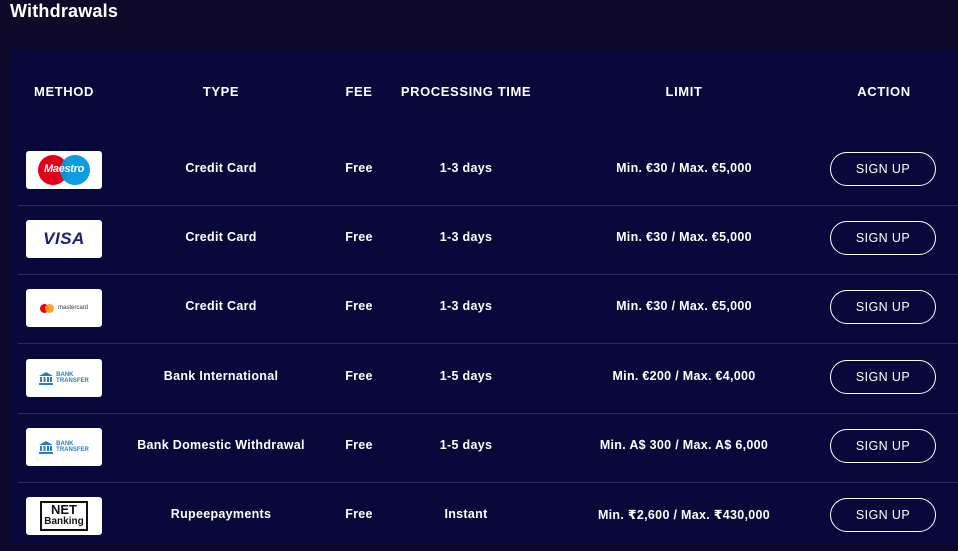  I want to click on header-limit: LIMIT, so click(684, 91).